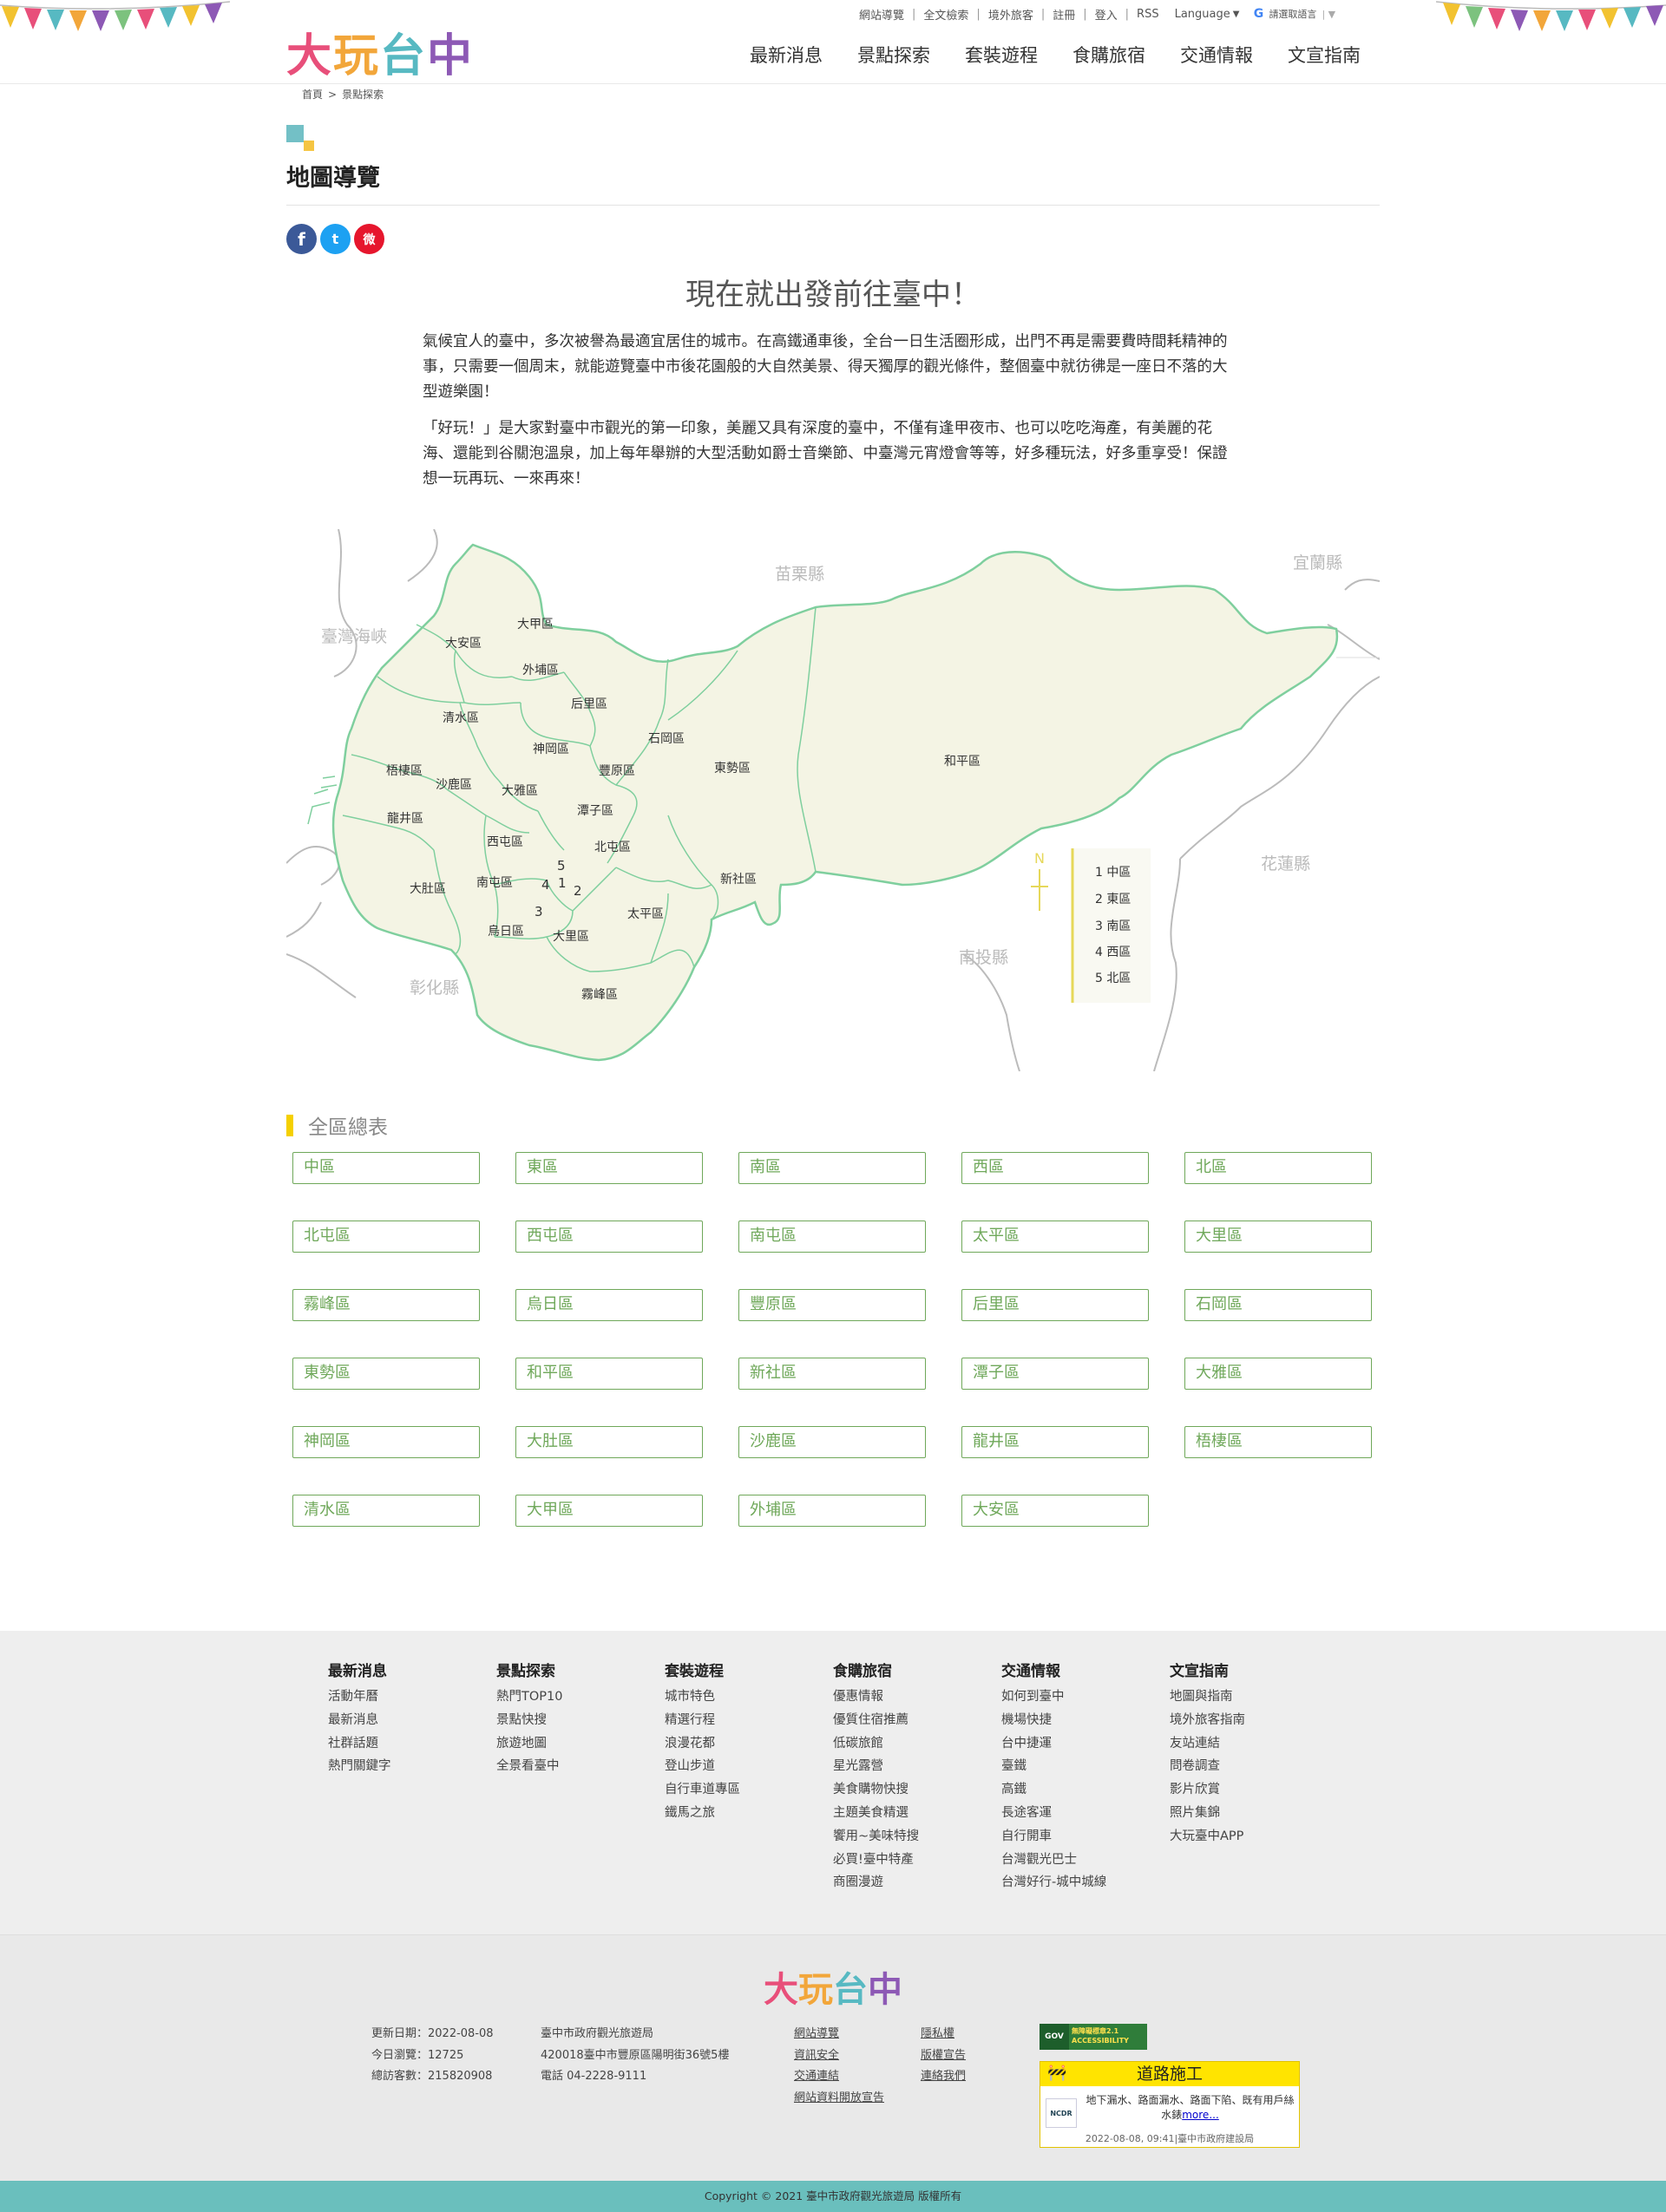 Image resolution: width=1666 pixels, height=2212 pixels. I want to click on footer-column-link: 景點快搜, so click(529, 1721).